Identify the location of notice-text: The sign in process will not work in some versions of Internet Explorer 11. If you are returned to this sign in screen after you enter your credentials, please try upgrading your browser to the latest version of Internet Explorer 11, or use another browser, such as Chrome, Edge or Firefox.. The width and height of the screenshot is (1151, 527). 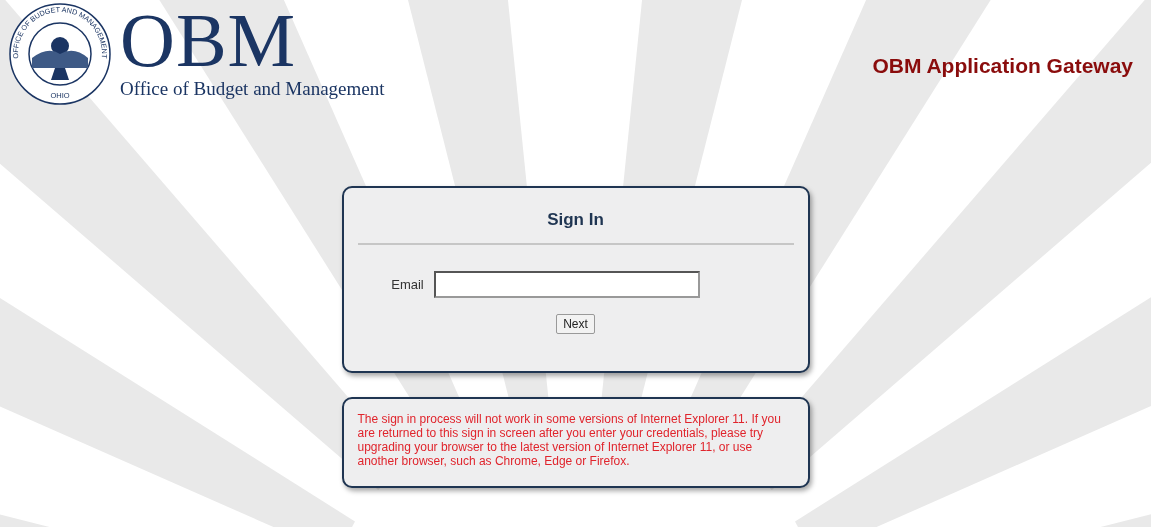
(569, 440).